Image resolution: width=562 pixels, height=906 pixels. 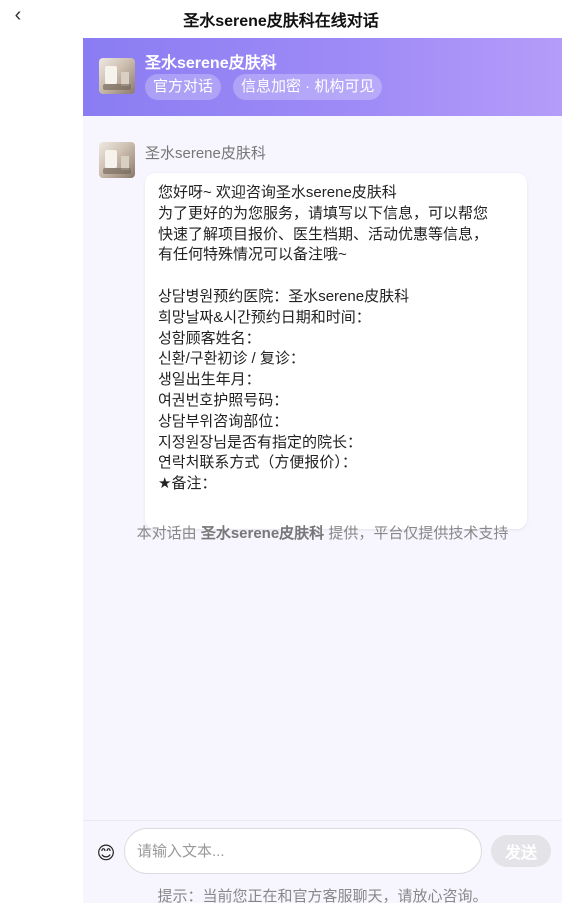 I want to click on provider-footnote: 本对话由 圣水serene皮肤科 提供，平台仅提供技术支持, so click(x=322, y=532).